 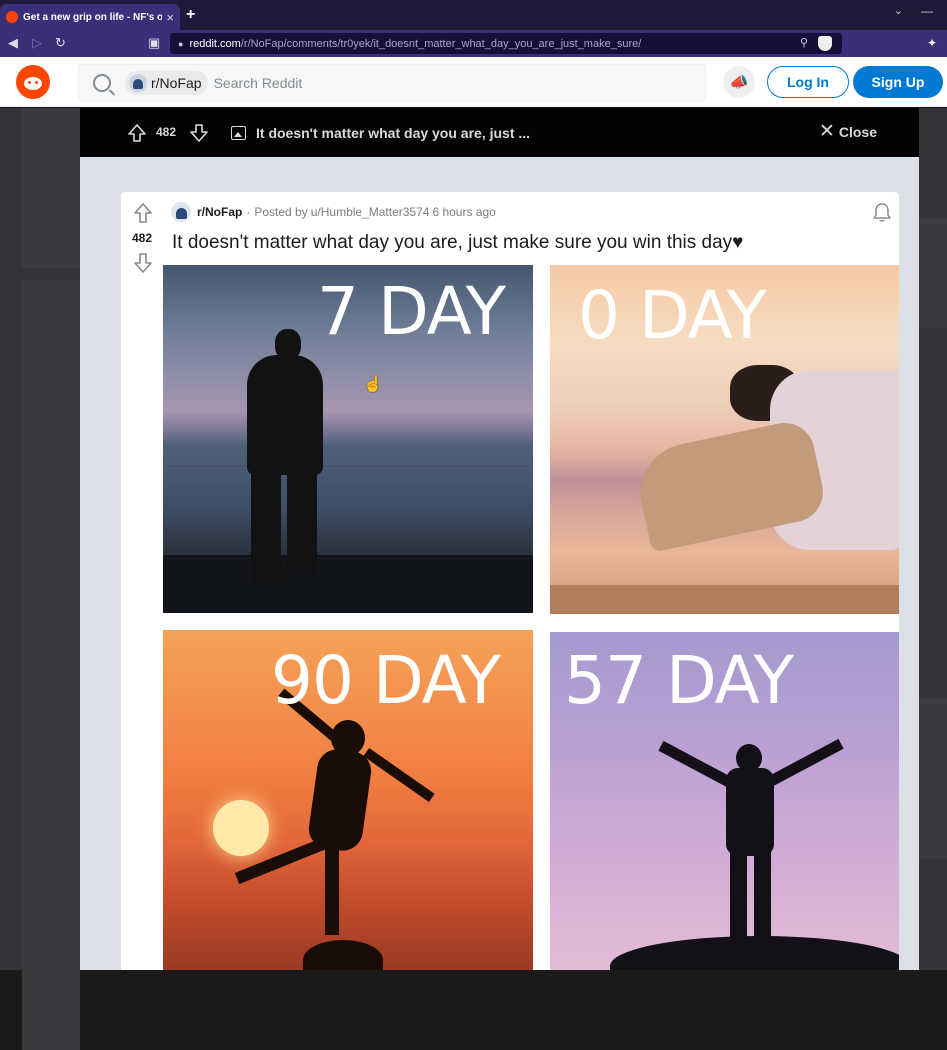 I want to click on sun, so click(x=241, y=828).